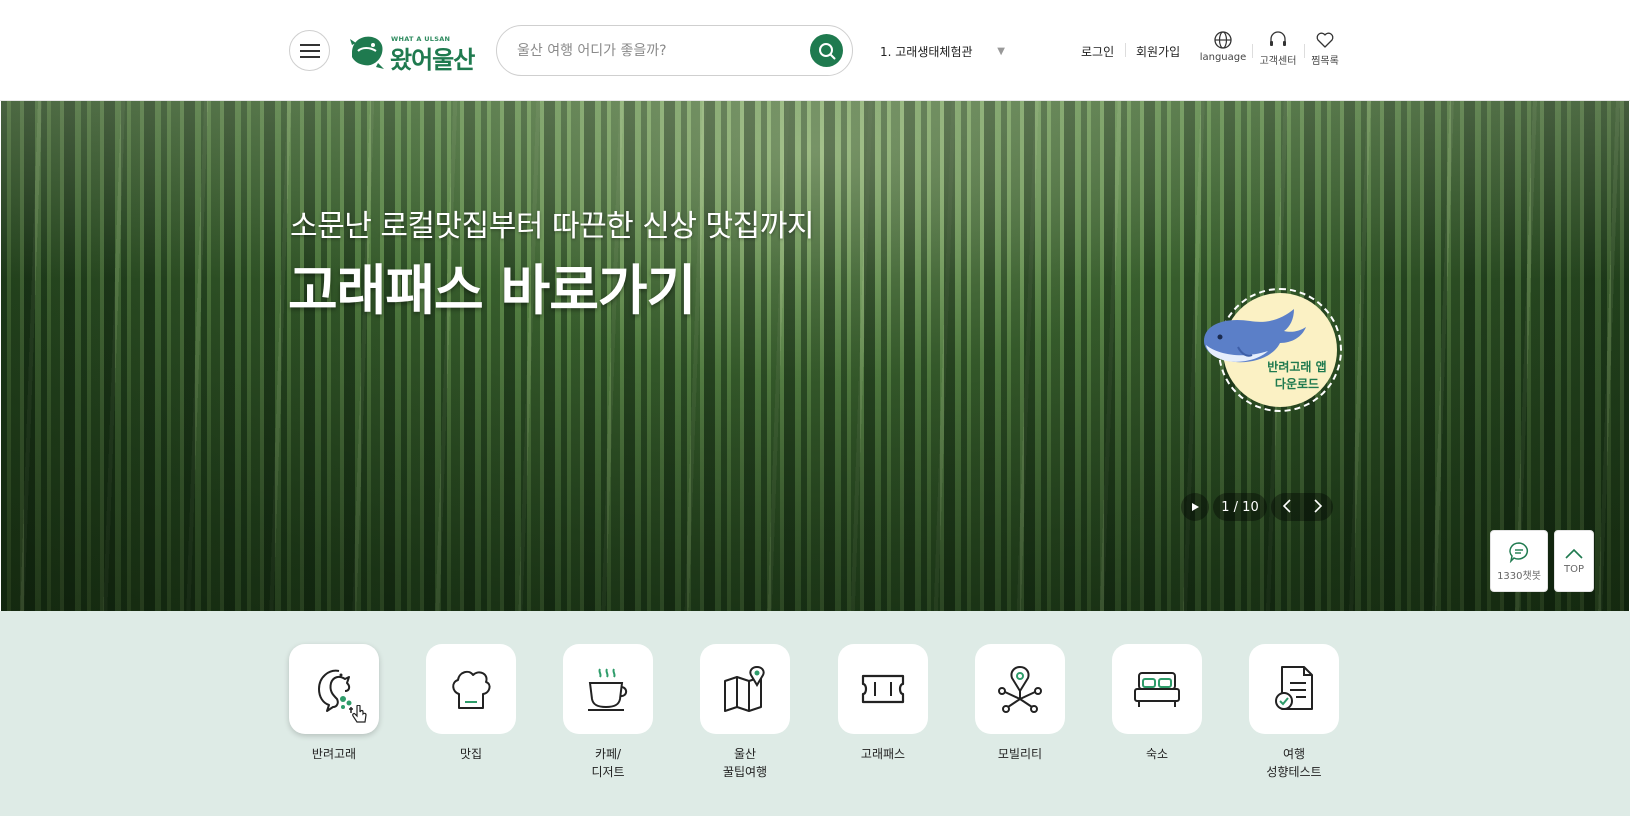 The height and width of the screenshot is (816, 1630). I want to click on search-input, so click(657, 51).